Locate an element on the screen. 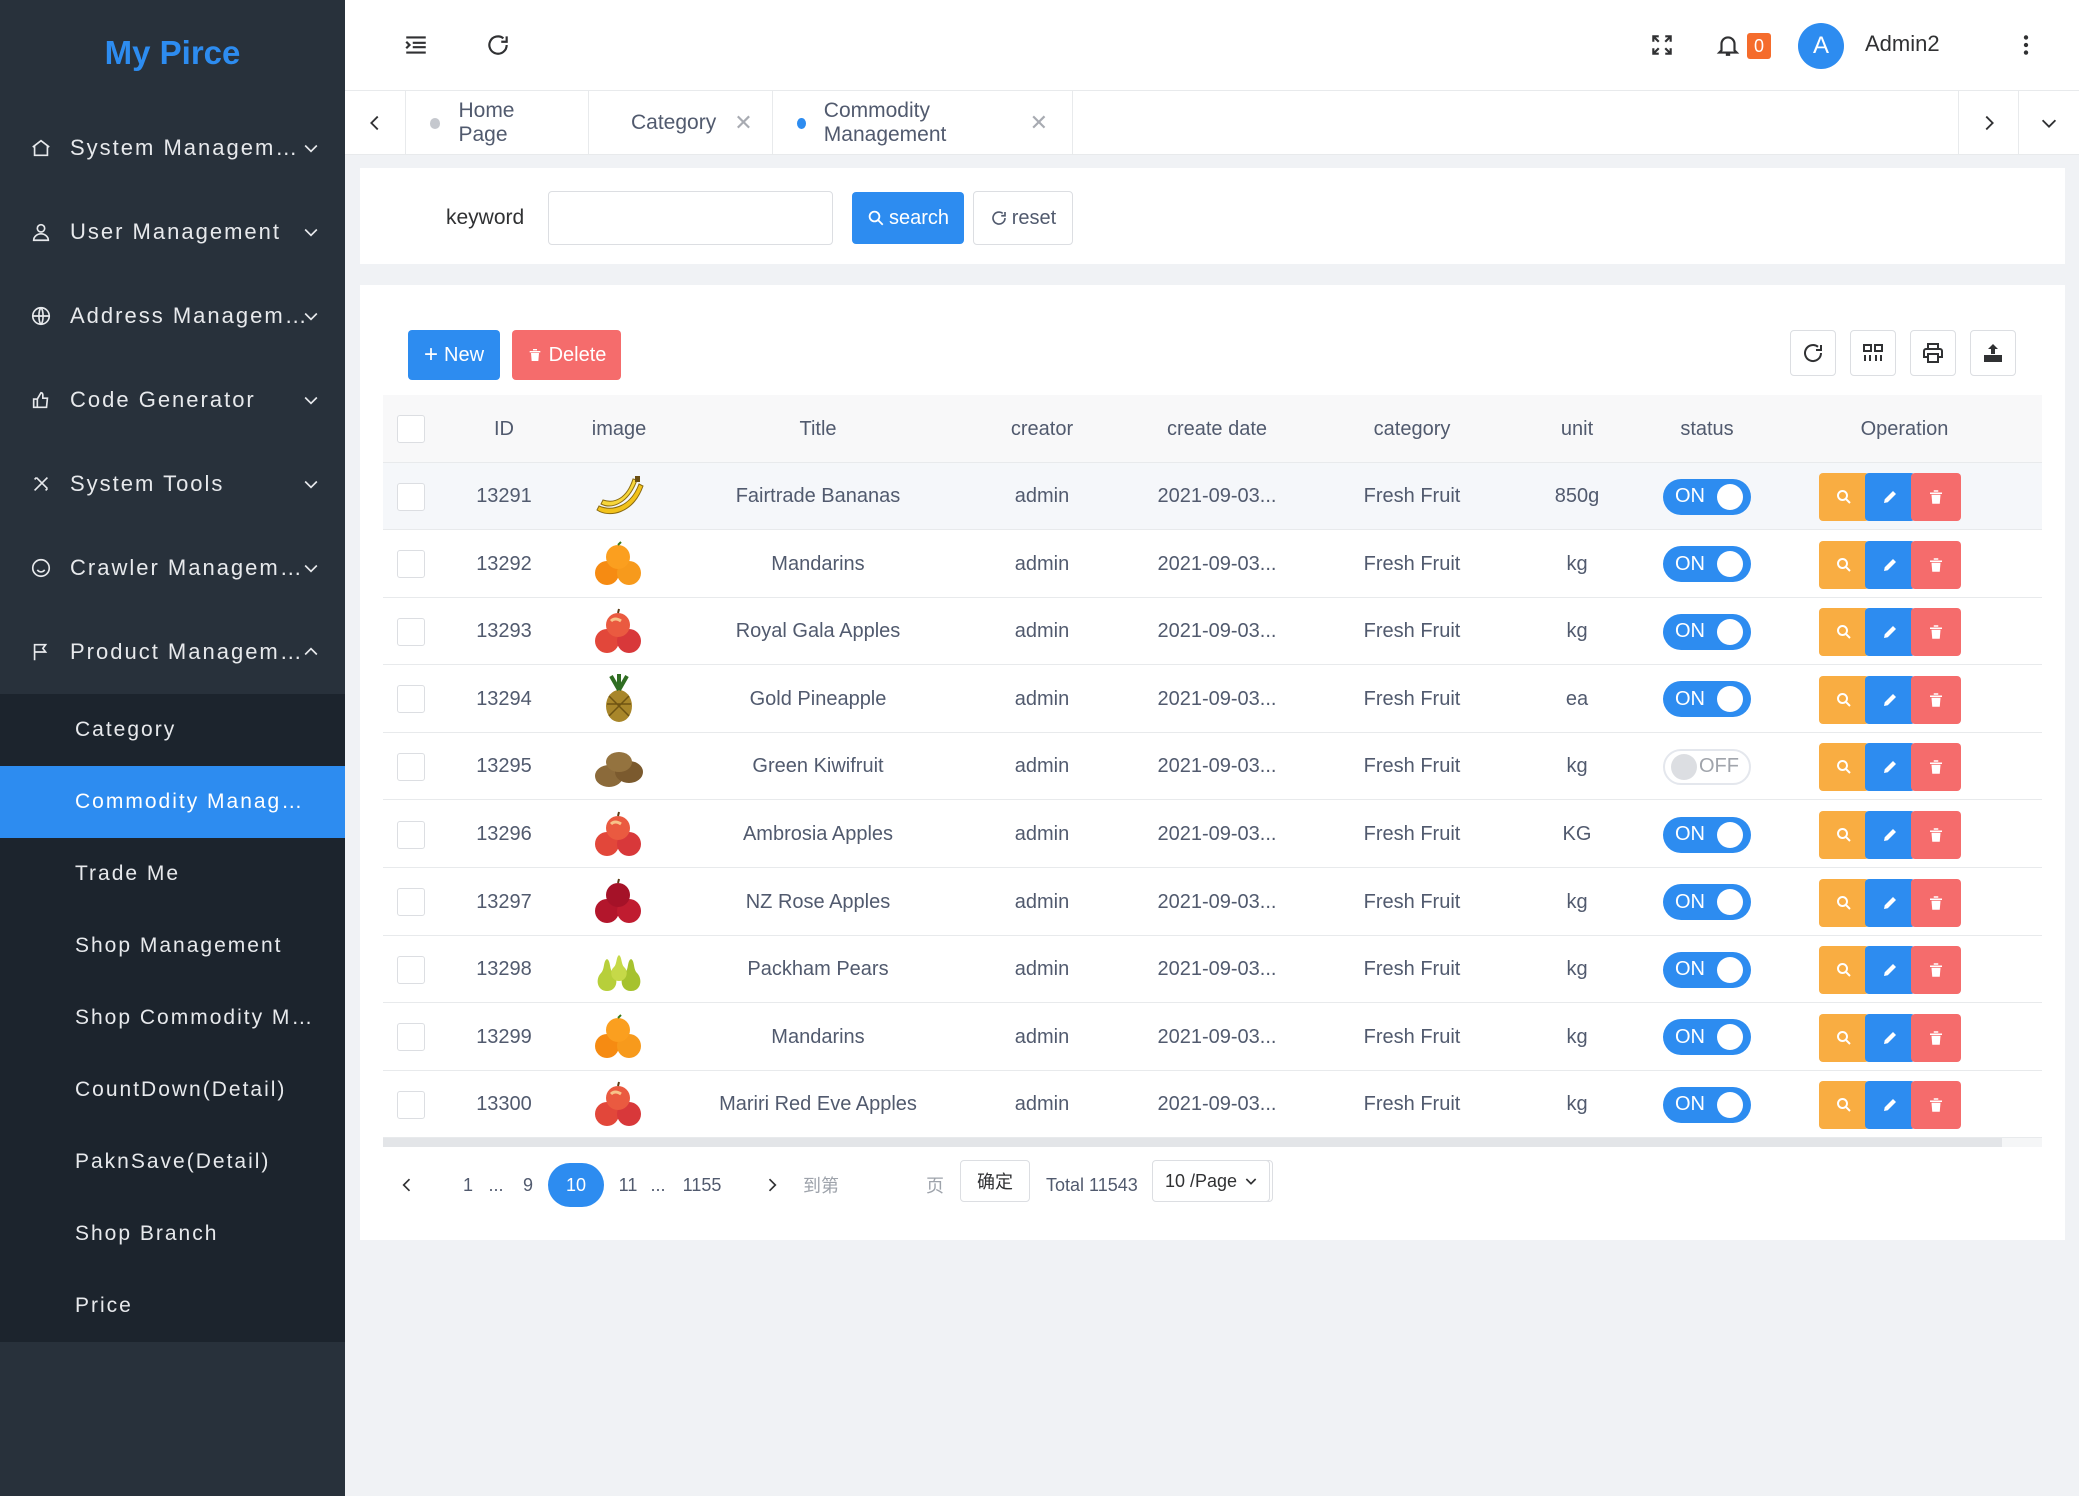 Image resolution: width=2079 pixels, height=1496 pixels. sidebar-subitem-trade-me: Trade Me is located at coordinates (172, 874).